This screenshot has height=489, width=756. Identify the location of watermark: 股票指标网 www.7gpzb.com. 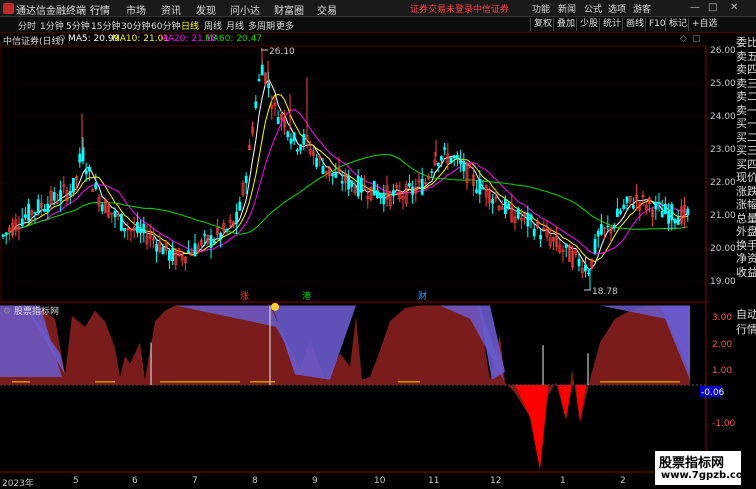
(704, 468).